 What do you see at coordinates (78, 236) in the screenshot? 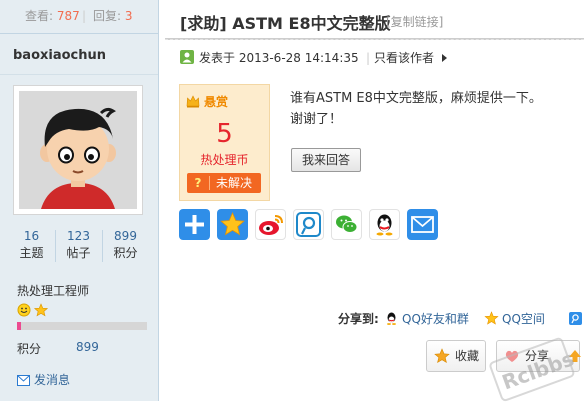
I see `stat-value: 123` at bounding box center [78, 236].